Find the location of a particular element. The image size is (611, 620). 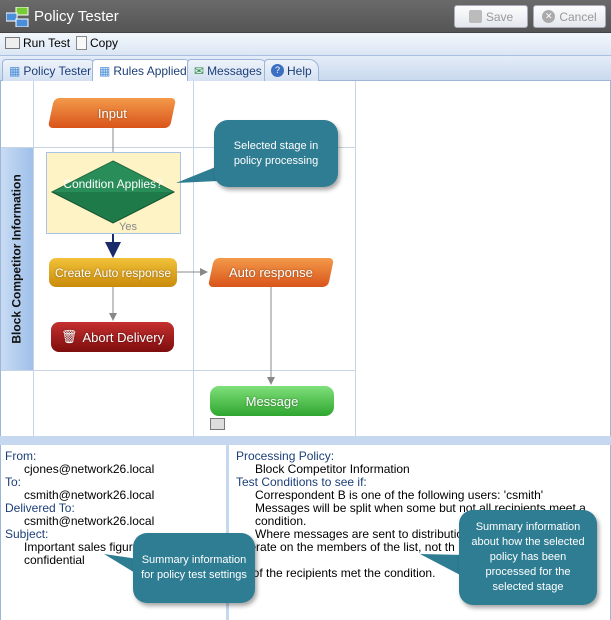

node-condition-diamond is located at coordinates (113, 192).